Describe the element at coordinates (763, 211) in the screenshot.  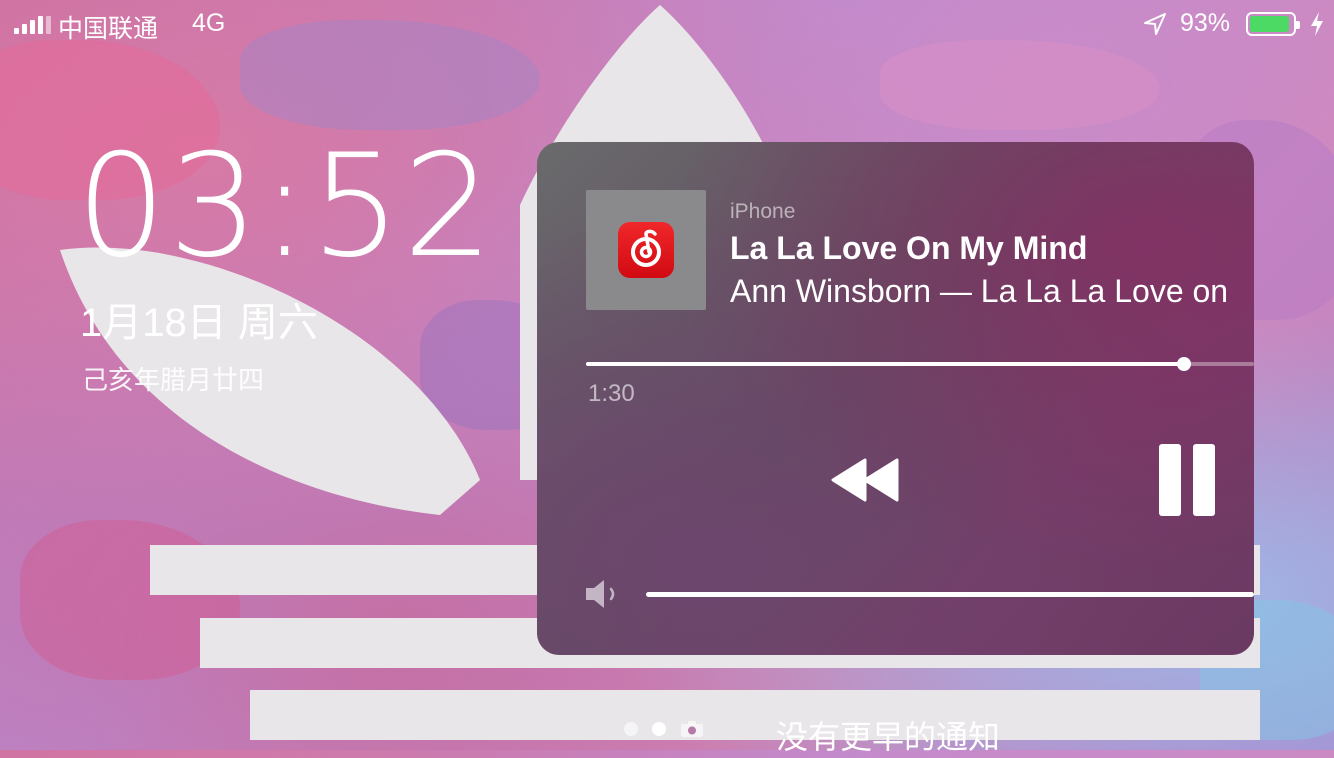
I see `output-device: iPhone` at that location.